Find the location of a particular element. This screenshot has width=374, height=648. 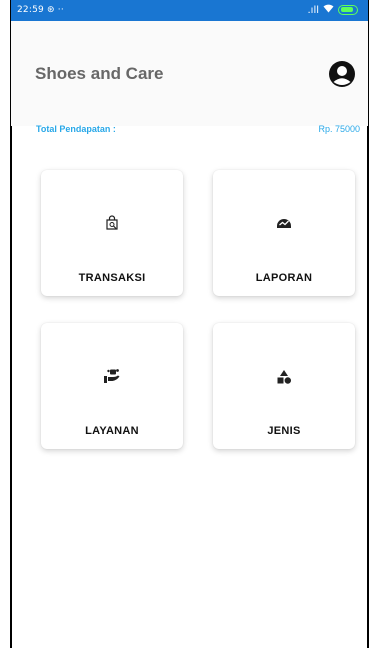

menu-label-laporan: LAPORAN is located at coordinates (284, 278).